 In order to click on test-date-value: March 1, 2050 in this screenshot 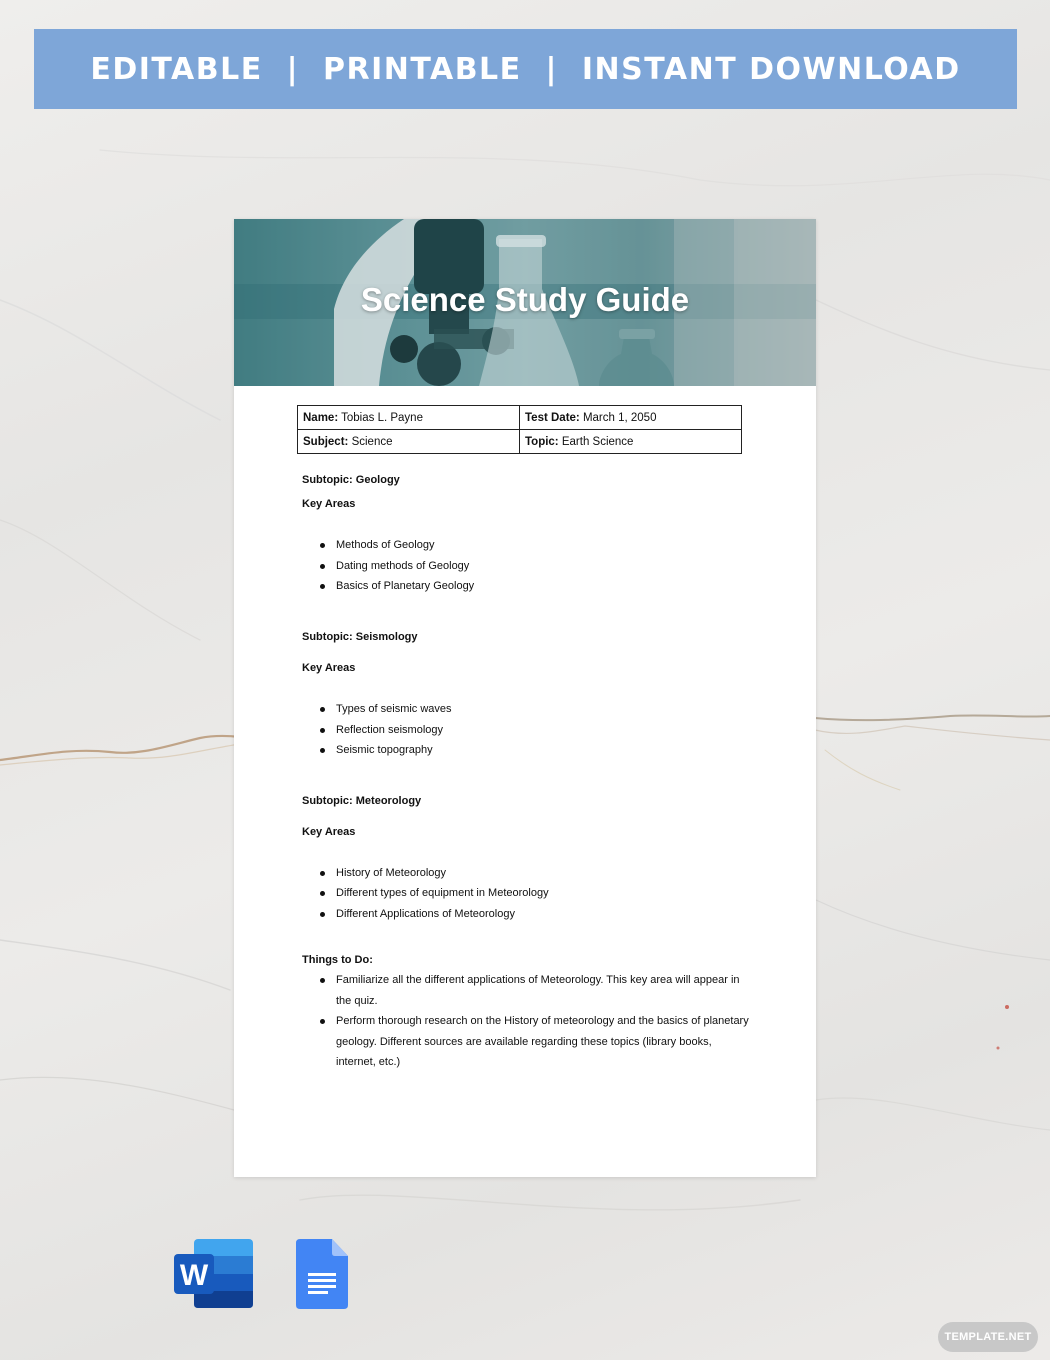, I will do `click(618, 417)`.